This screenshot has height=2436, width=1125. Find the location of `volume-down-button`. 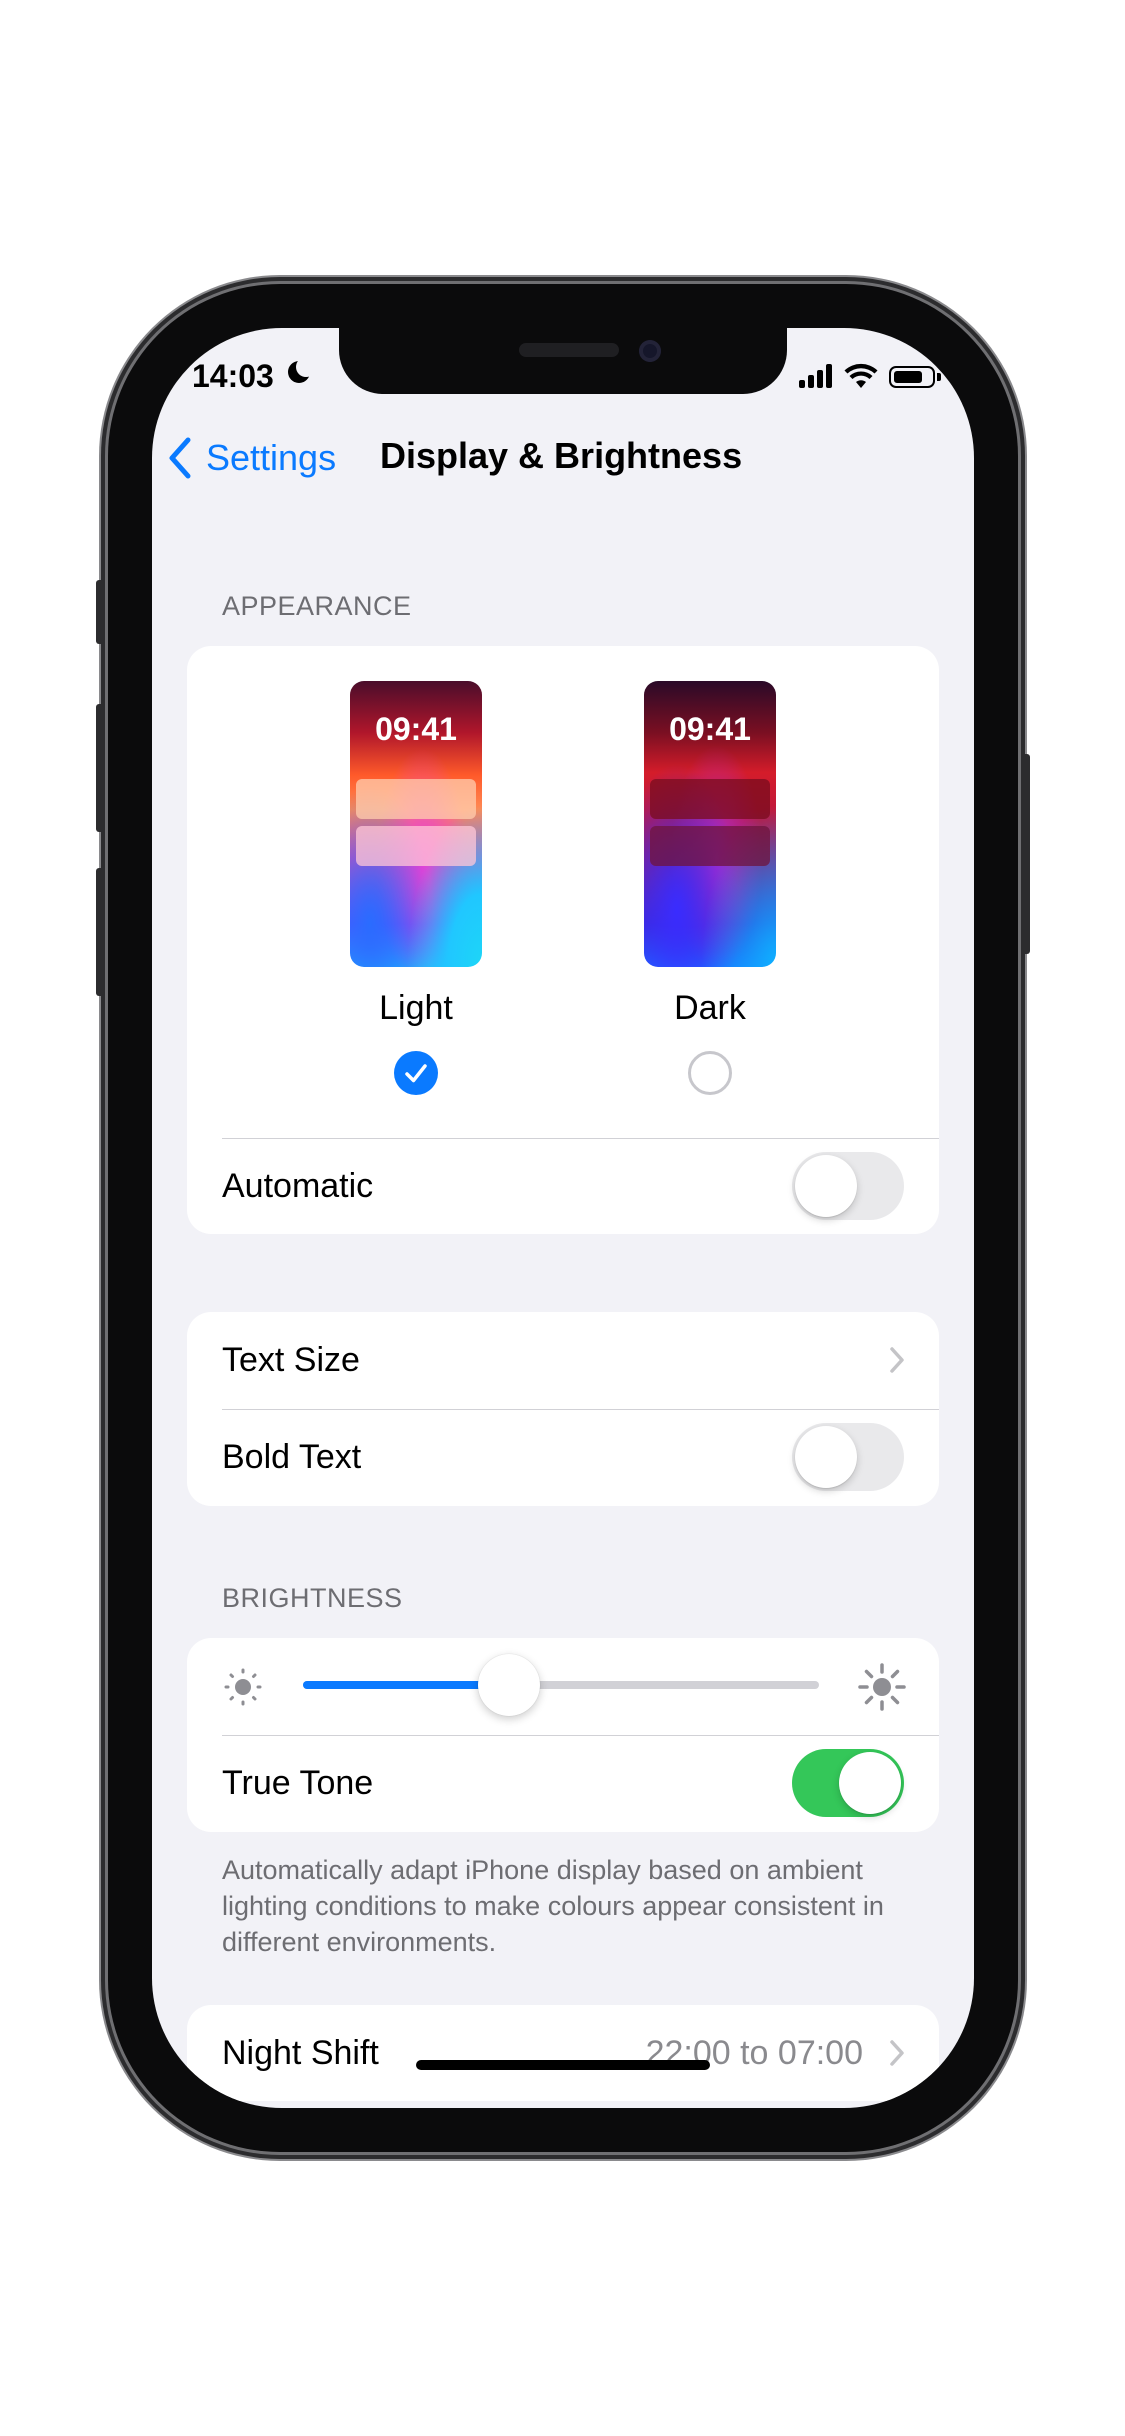

volume-down-button is located at coordinates (100, 932).